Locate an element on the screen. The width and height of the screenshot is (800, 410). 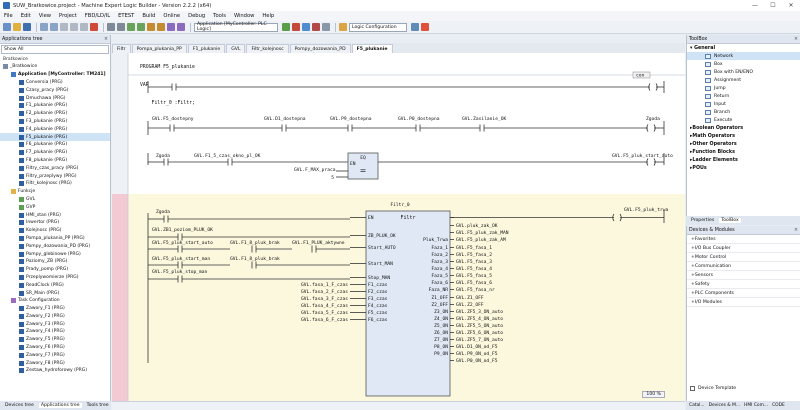
logout-icon is located at coordinates (296, 27).